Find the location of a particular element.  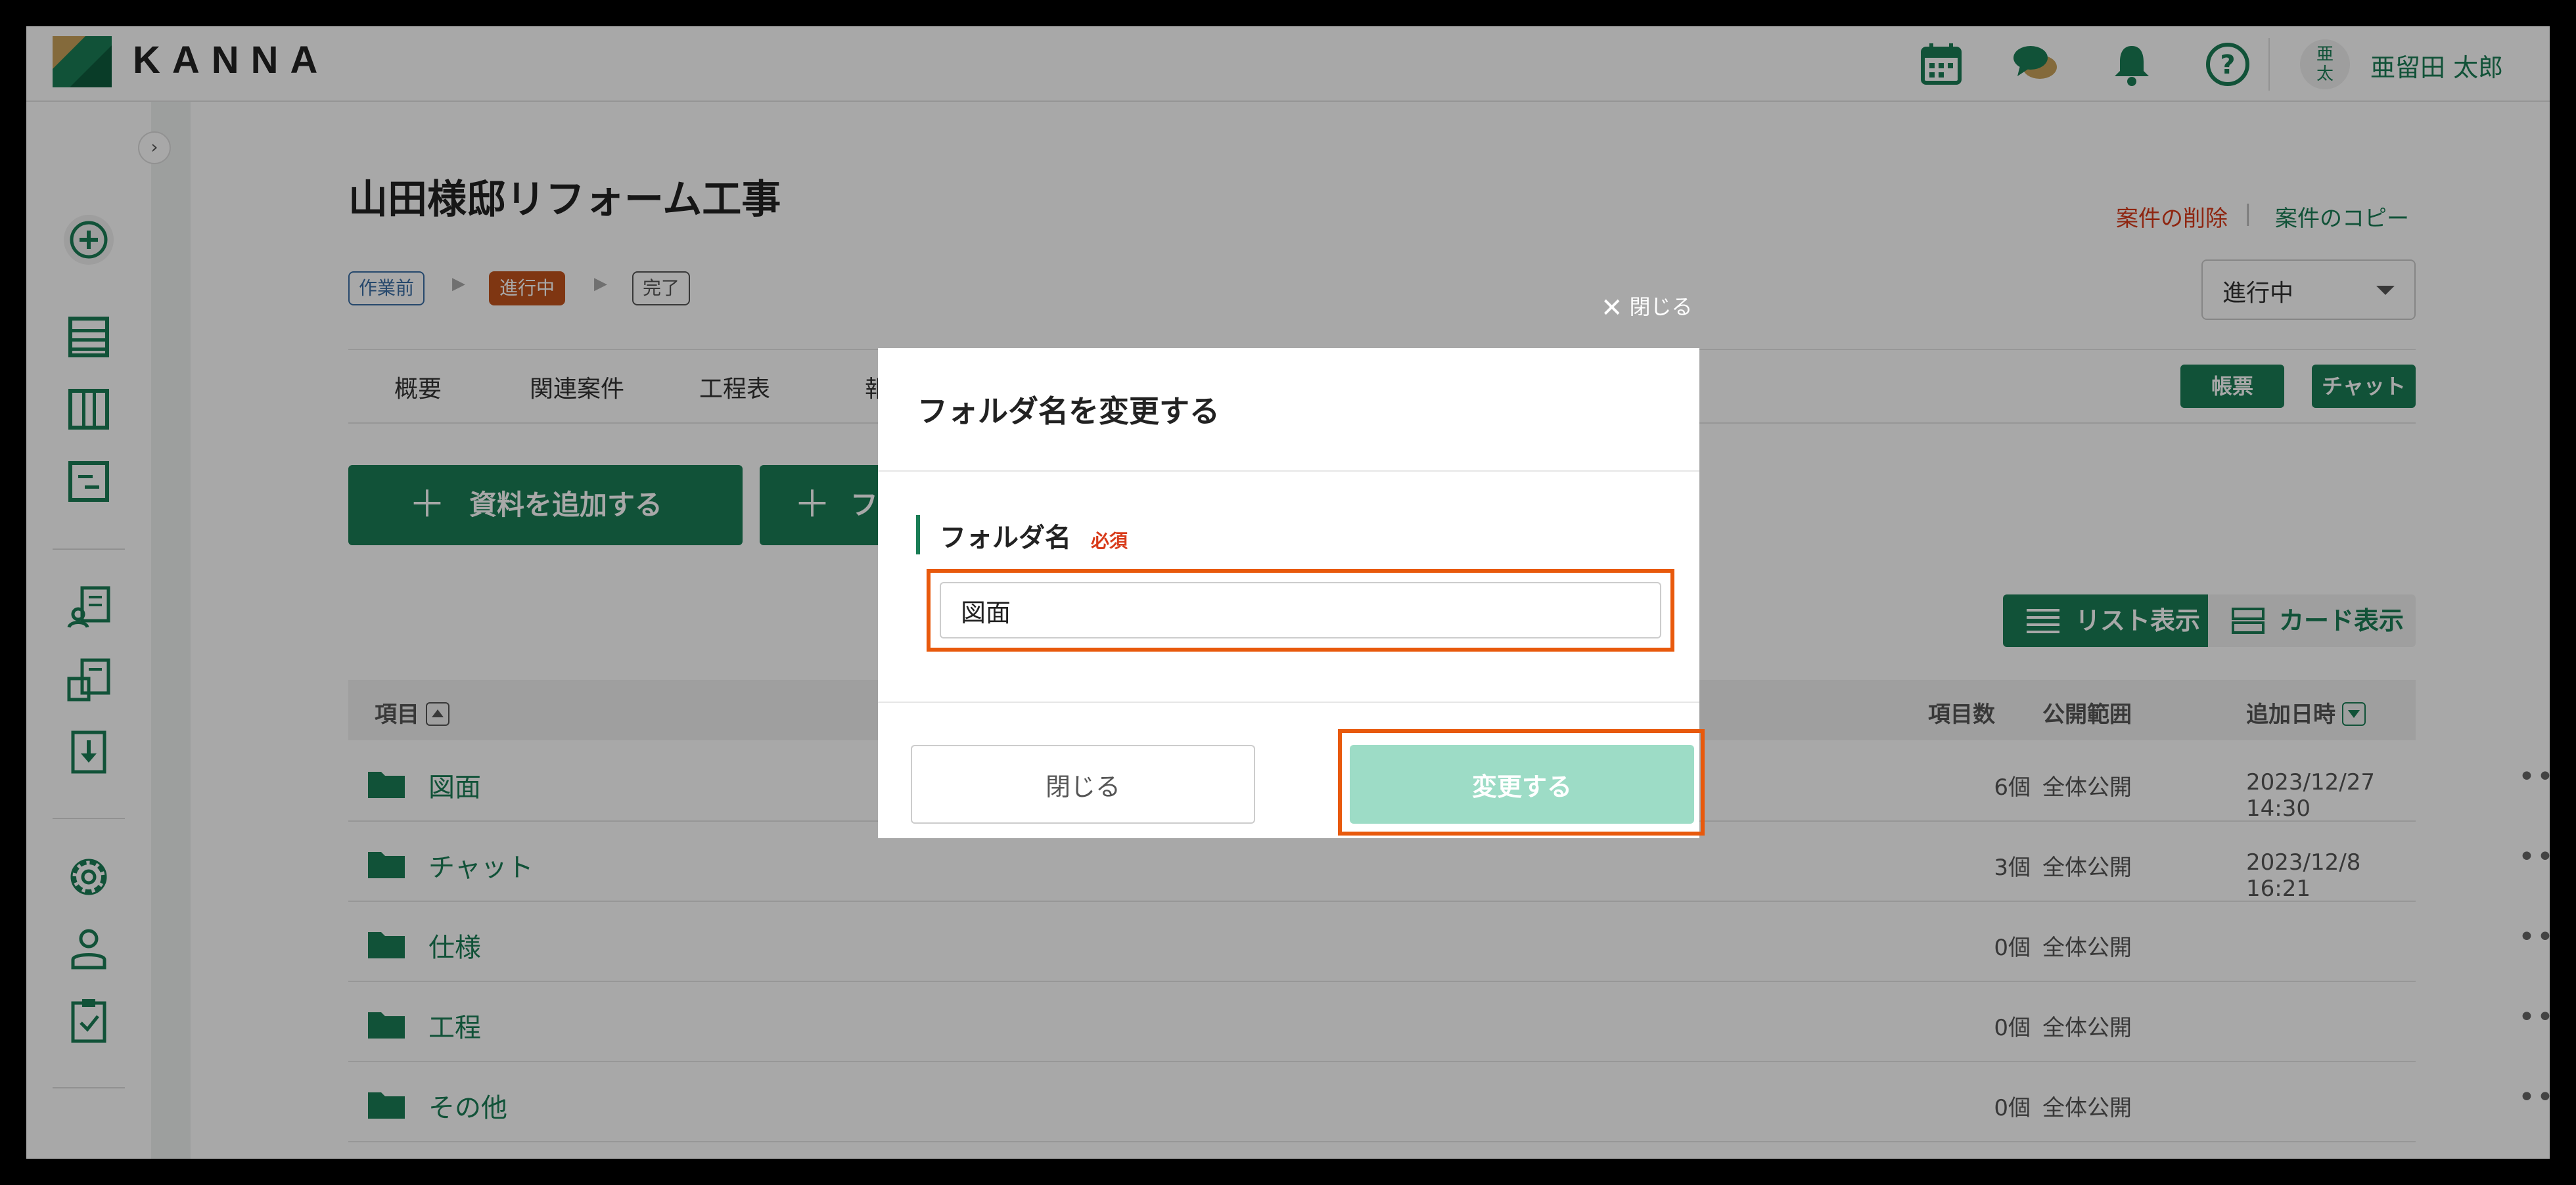

dialog-title: フォルダ名を変更する is located at coordinates (1068, 411).